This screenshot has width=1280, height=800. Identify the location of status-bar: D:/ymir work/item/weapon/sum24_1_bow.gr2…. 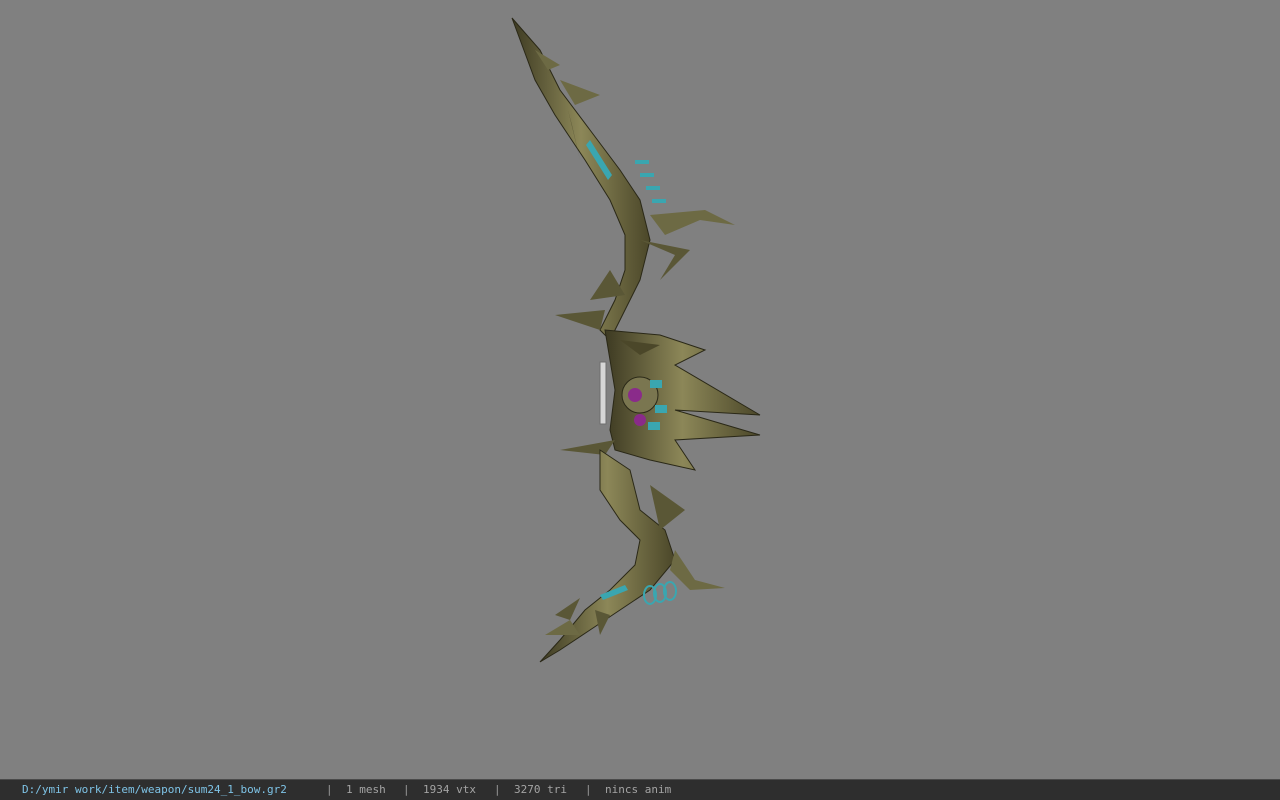
(640, 789).